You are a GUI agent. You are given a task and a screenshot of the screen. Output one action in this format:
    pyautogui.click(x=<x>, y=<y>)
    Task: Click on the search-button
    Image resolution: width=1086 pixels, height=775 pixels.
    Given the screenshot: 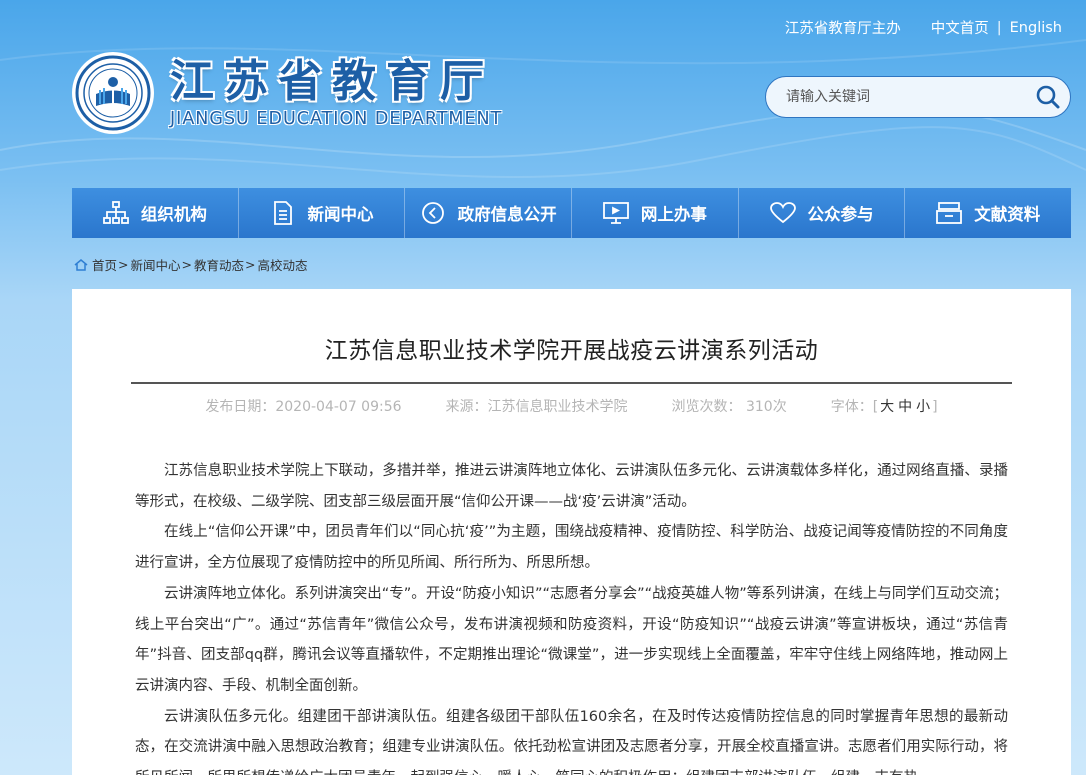 What is the action you would take?
    pyautogui.click(x=1048, y=97)
    